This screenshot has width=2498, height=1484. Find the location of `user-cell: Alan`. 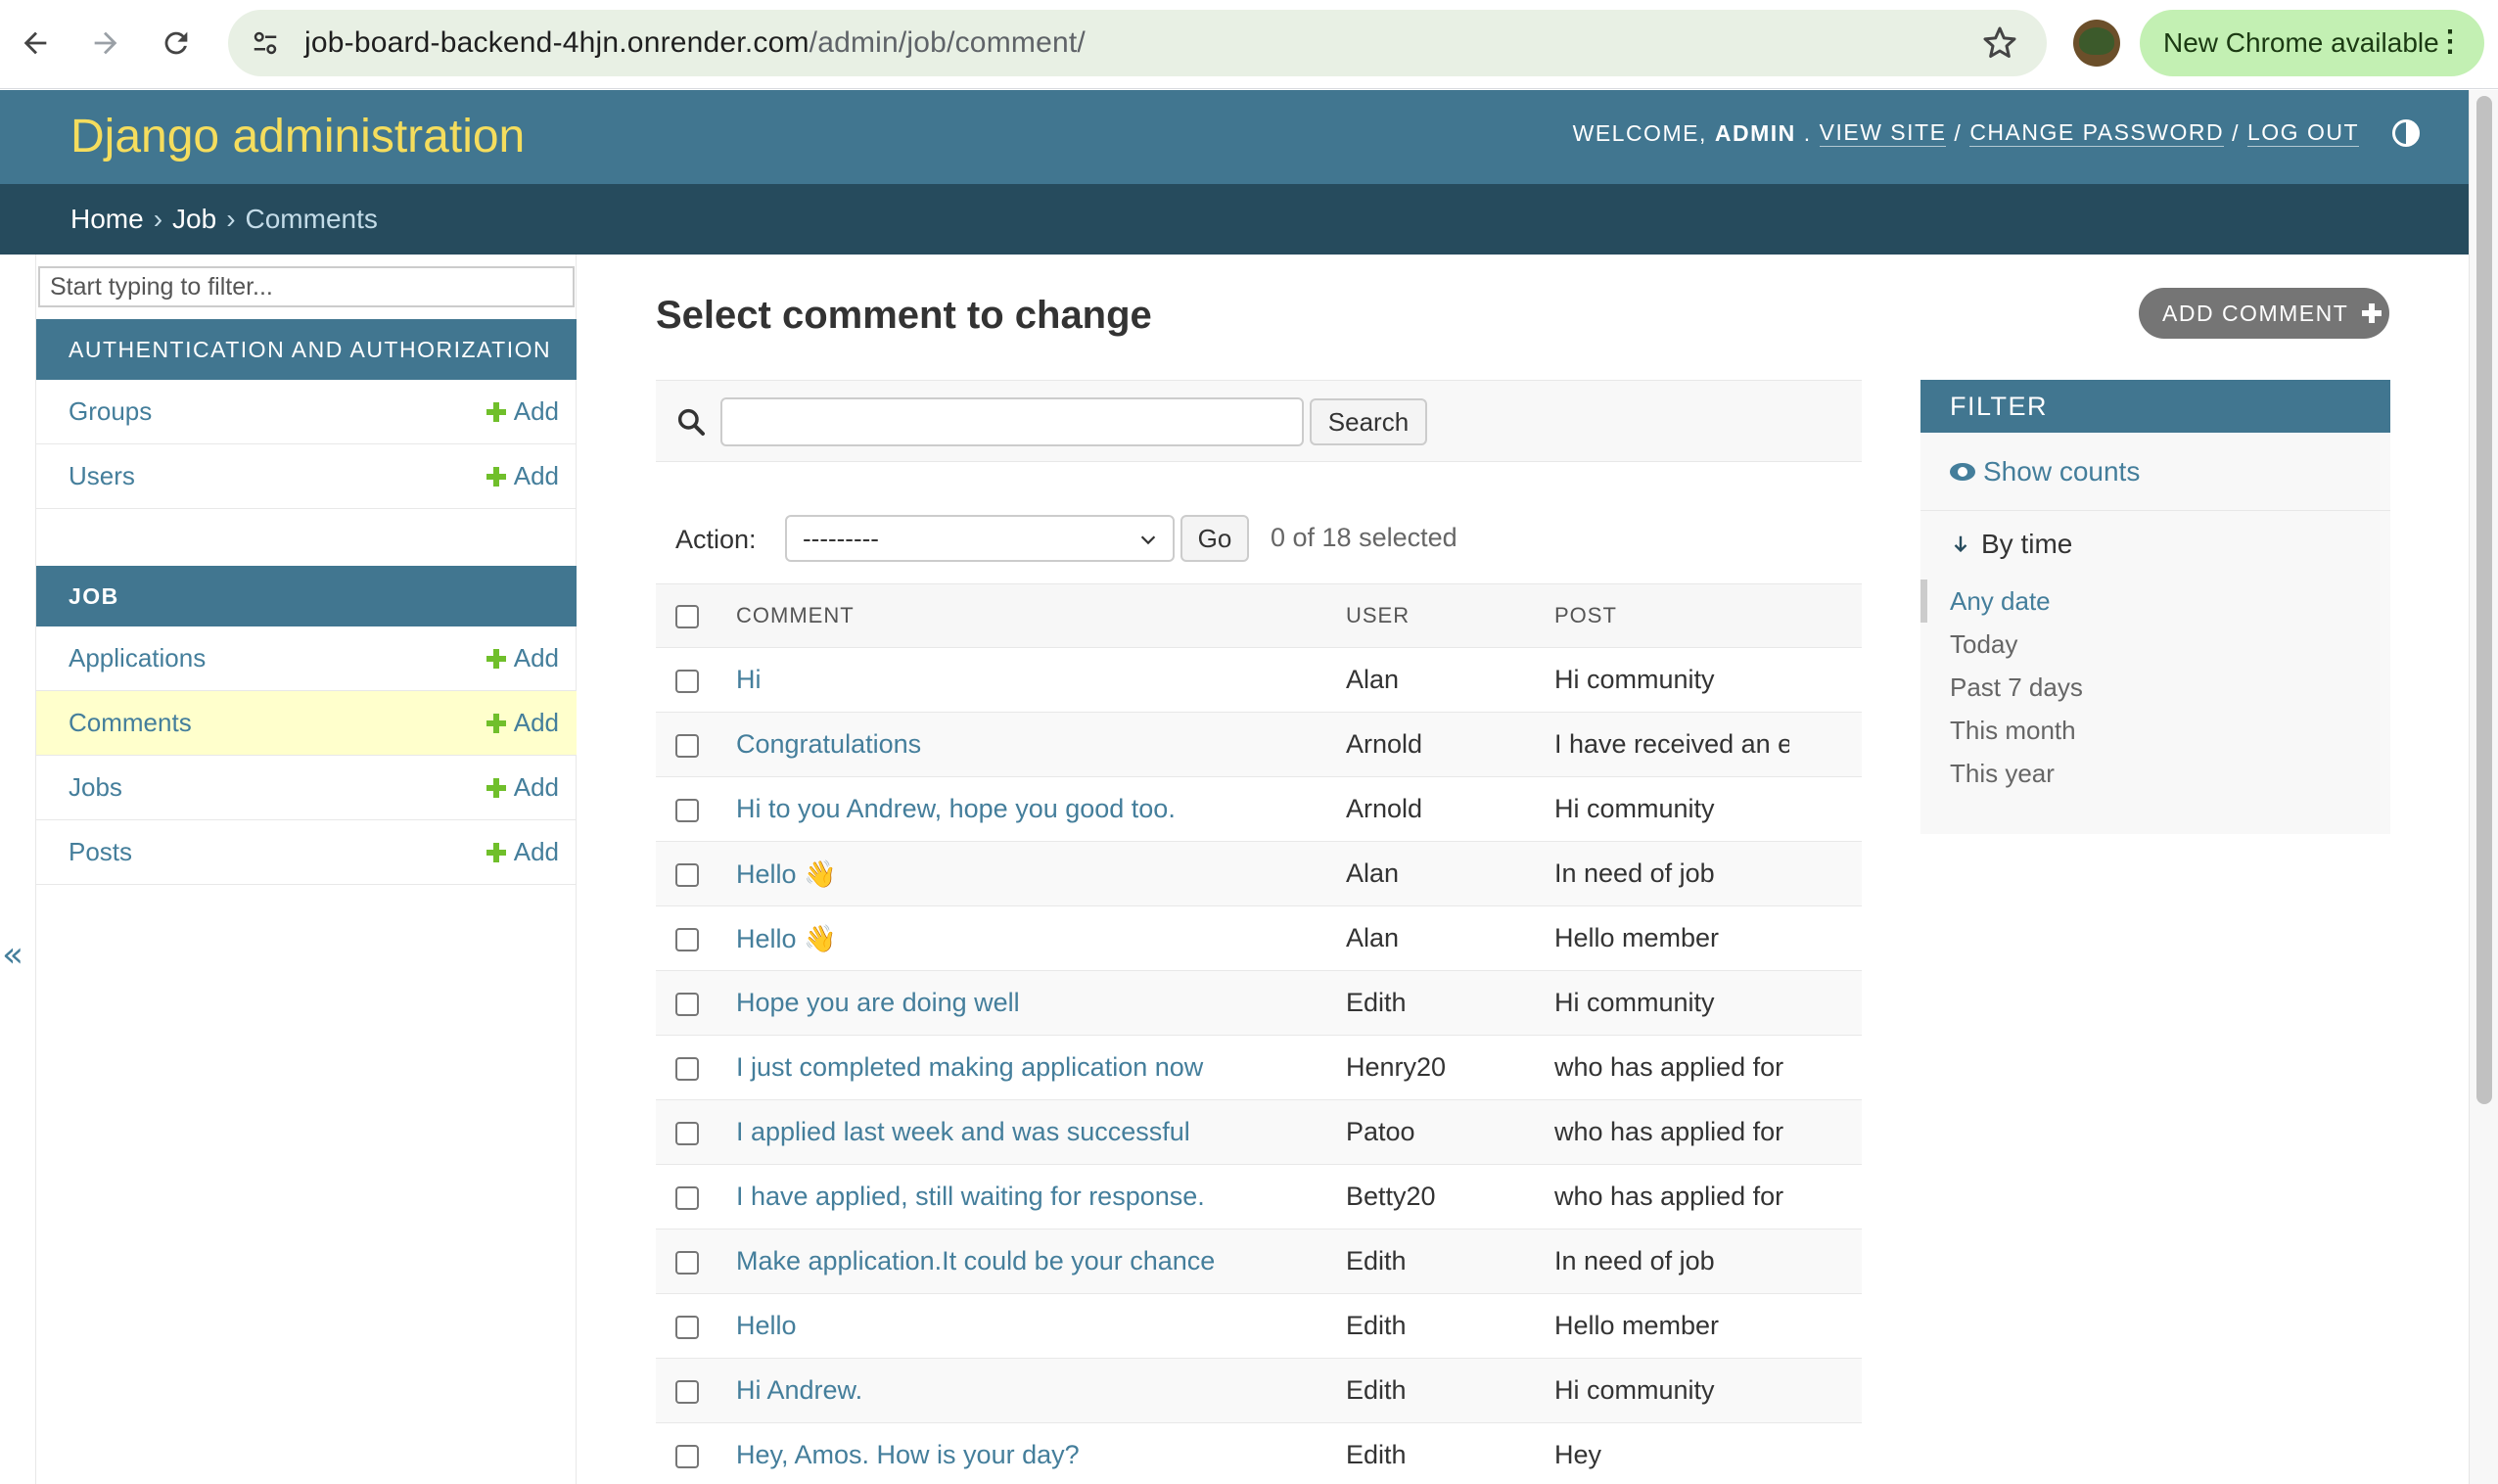

user-cell: Alan is located at coordinates (1450, 873).